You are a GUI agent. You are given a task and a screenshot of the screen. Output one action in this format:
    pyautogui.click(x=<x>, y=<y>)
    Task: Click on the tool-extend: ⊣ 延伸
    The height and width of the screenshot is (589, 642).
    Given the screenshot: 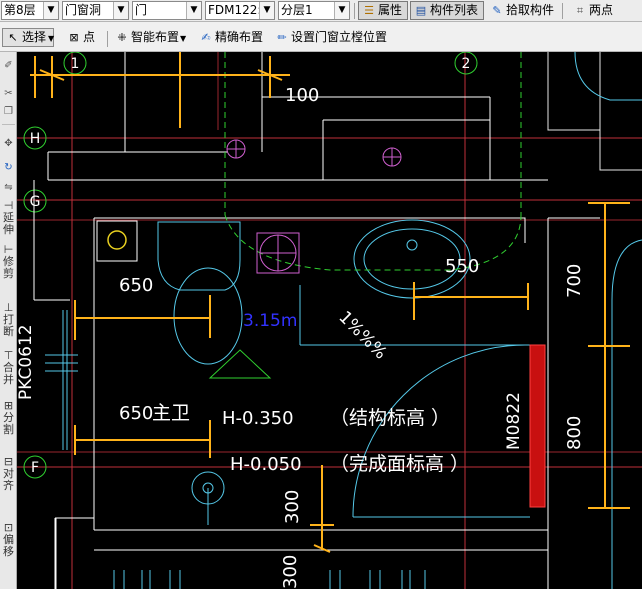 What is the action you would take?
    pyautogui.click(x=8, y=218)
    